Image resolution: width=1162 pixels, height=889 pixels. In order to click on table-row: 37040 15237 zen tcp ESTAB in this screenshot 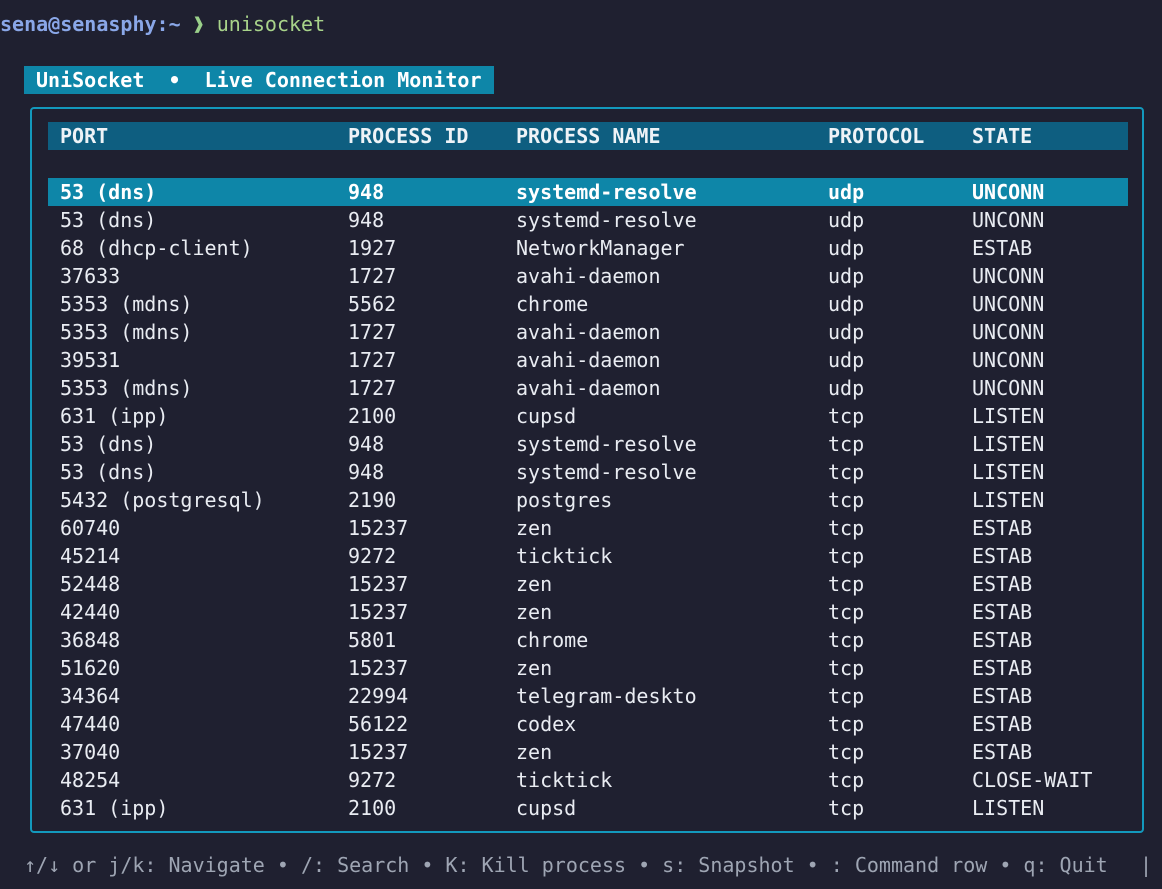, I will do `click(588, 752)`.